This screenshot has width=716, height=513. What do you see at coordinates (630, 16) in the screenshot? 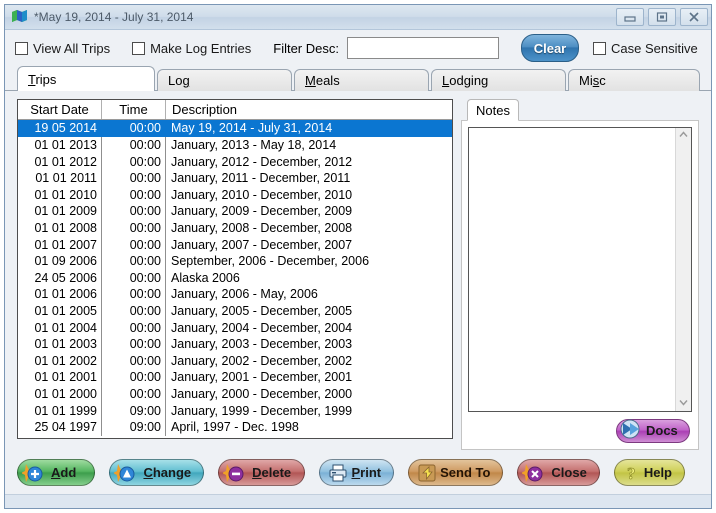
I see `minimize-button` at bounding box center [630, 16].